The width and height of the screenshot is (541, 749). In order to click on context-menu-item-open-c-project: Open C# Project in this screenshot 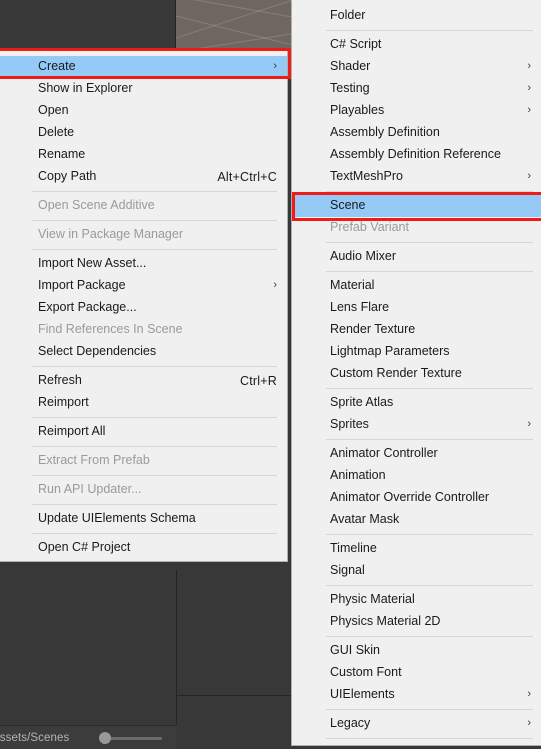, I will do `click(143, 548)`.